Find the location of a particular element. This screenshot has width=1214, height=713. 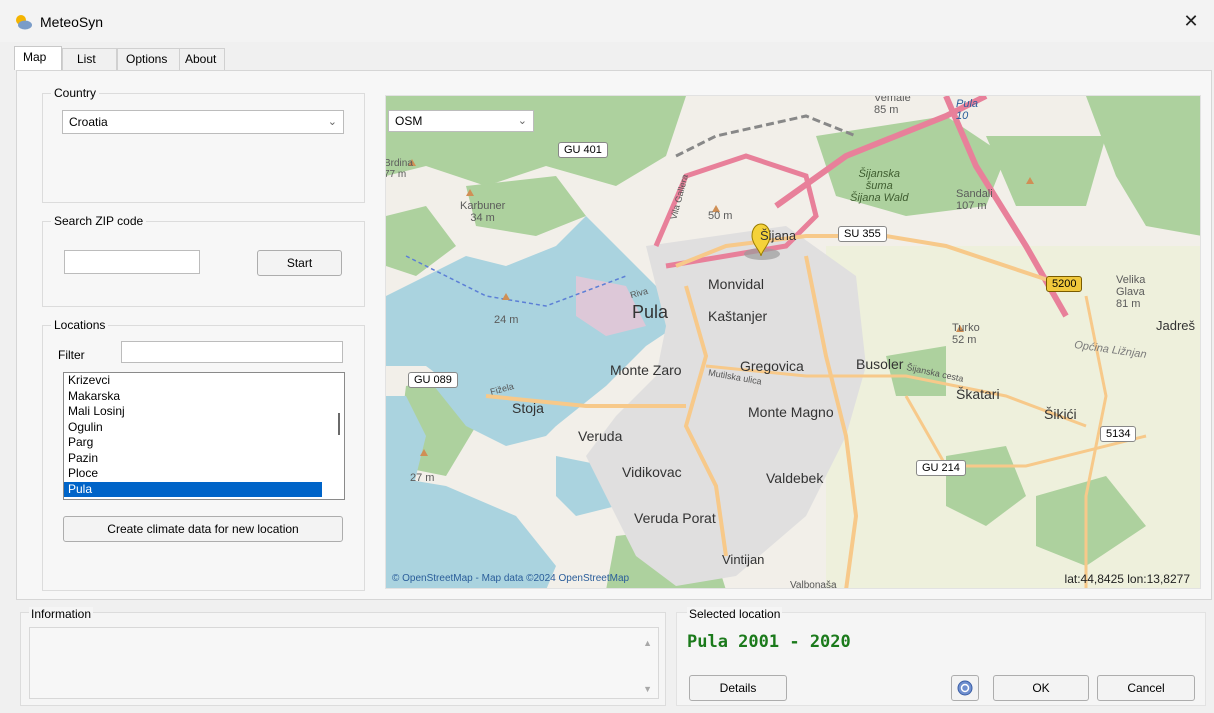

information-group: Information ▲ ▼ is located at coordinates (343, 656).